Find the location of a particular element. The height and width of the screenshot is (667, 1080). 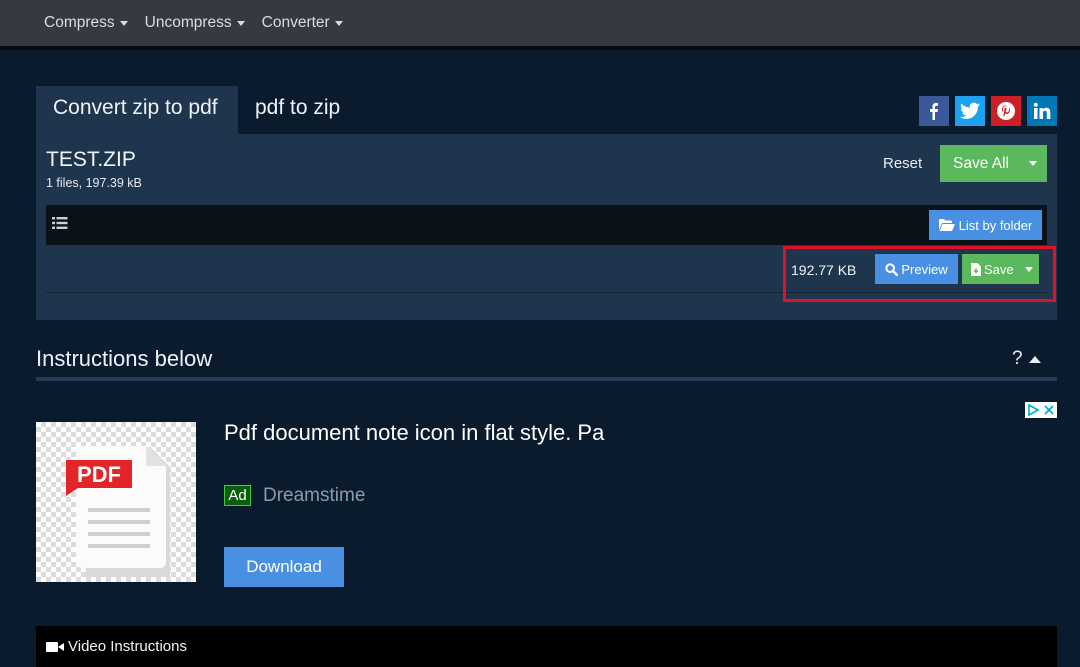

instructions-title: Instructions below is located at coordinates (124, 358).